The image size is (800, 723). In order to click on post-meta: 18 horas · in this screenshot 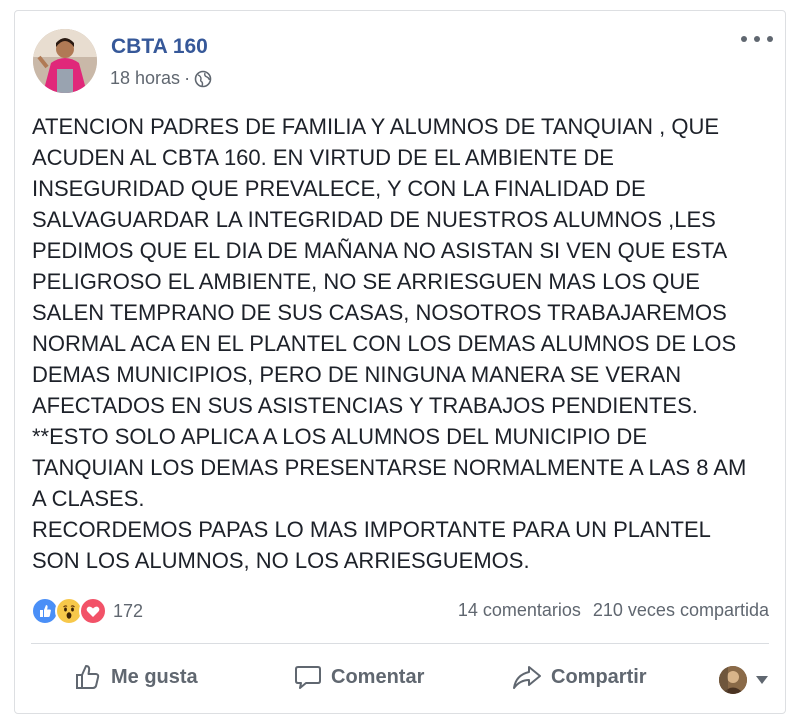, I will do `click(161, 78)`.